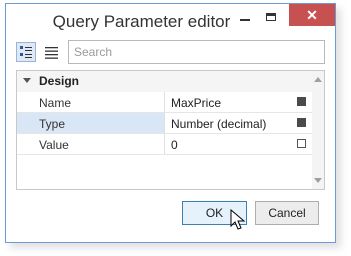 The width and height of the screenshot is (351, 256). I want to click on category-label: Design, so click(59, 81).